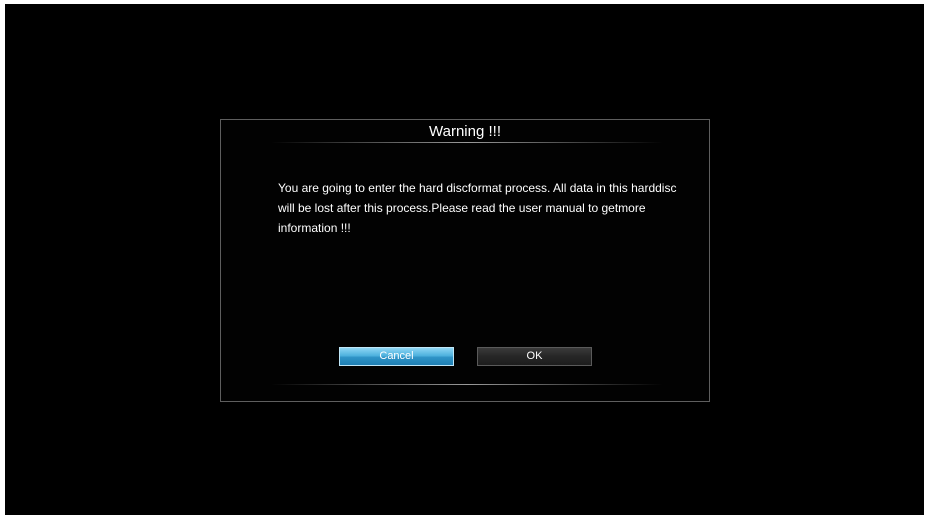  Describe the element at coordinates (467, 142) in the screenshot. I see `title-divider` at that location.